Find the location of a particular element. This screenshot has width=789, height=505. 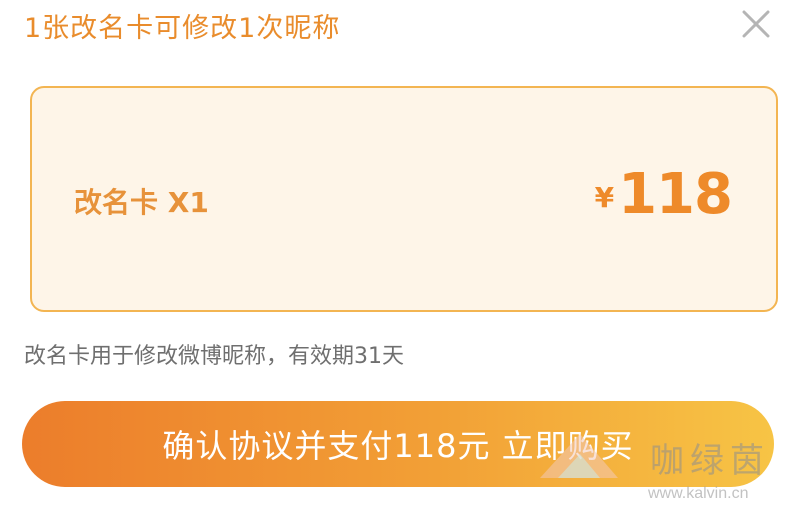

watermark-url: www.kalvin.cn is located at coordinates (697, 493).